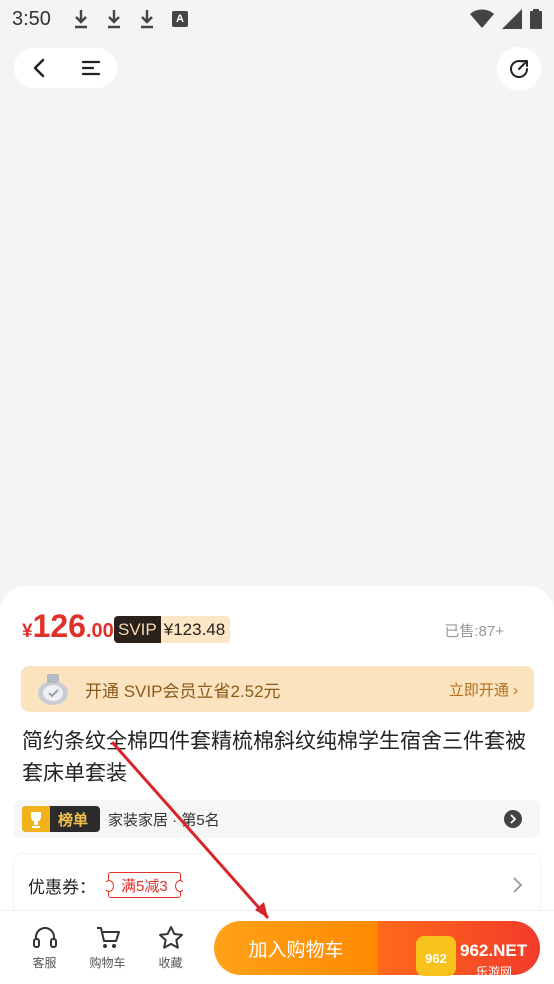 This screenshot has width=554, height=984. I want to click on svip-price: ¥123.48, so click(195, 629).